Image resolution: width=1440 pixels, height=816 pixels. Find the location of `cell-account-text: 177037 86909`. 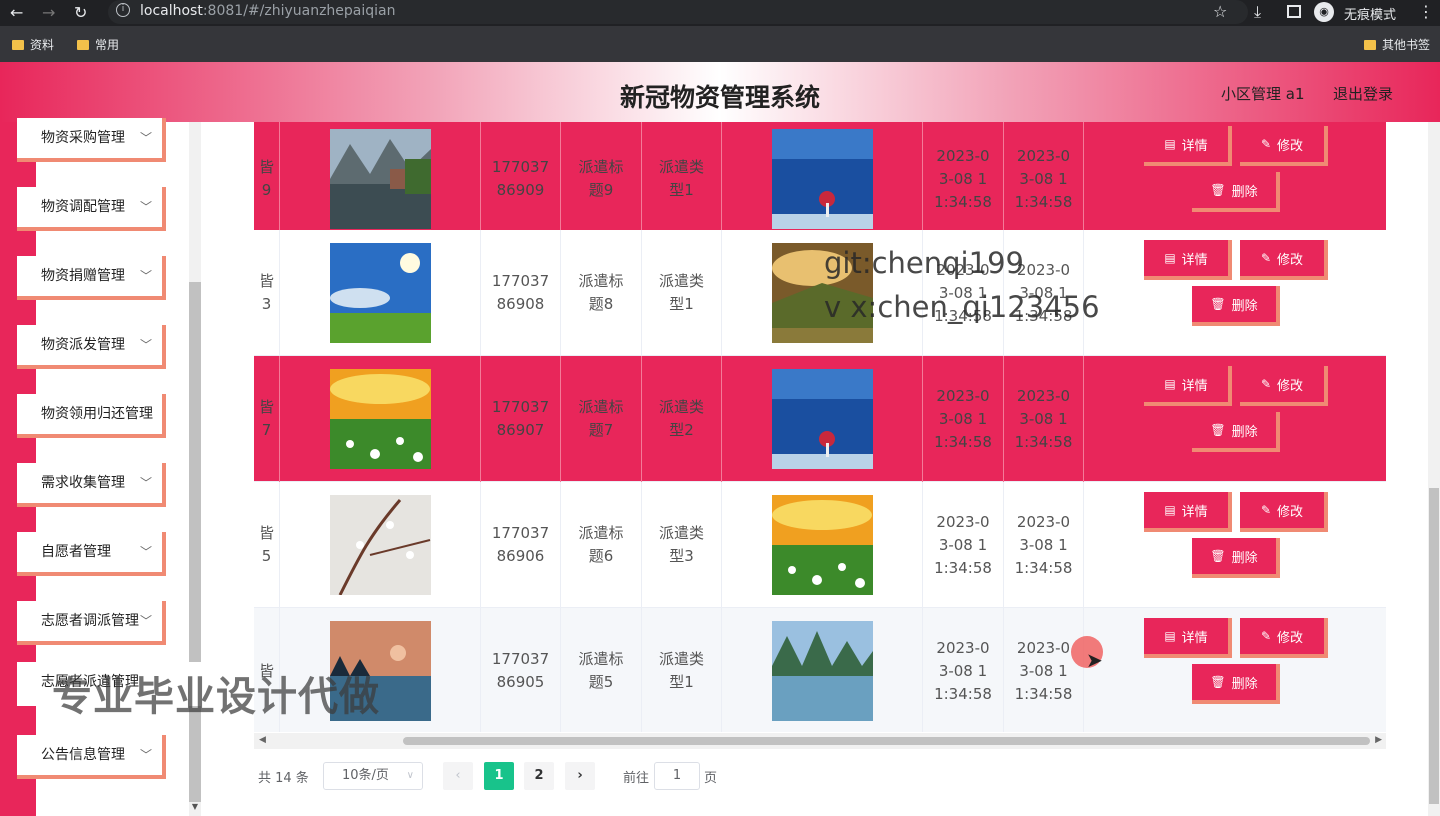

cell-account-text: 177037 86909 is located at coordinates (520, 178).